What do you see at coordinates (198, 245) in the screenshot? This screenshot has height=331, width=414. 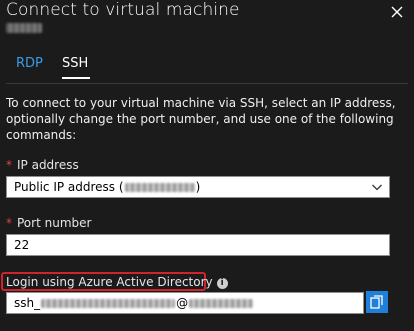 I see `port-number-input: 22` at bounding box center [198, 245].